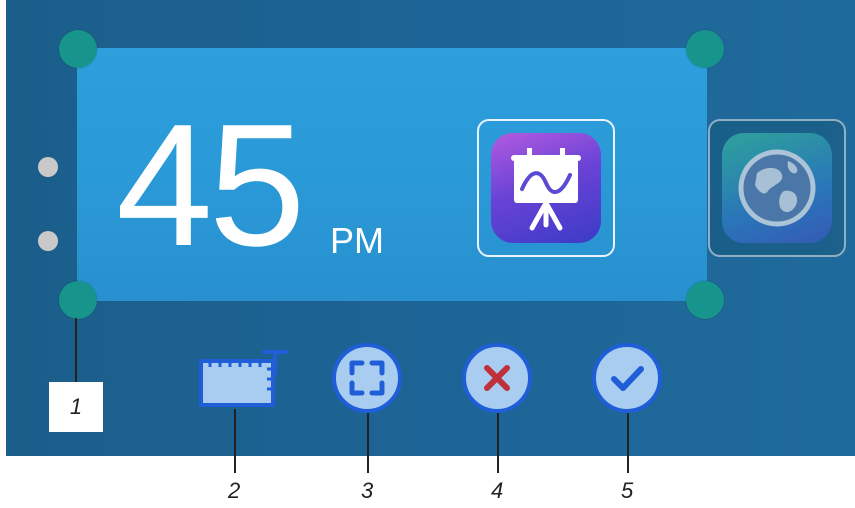 The width and height of the screenshot is (855, 508). I want to click on fullscreen-icon, so click(367, 378).